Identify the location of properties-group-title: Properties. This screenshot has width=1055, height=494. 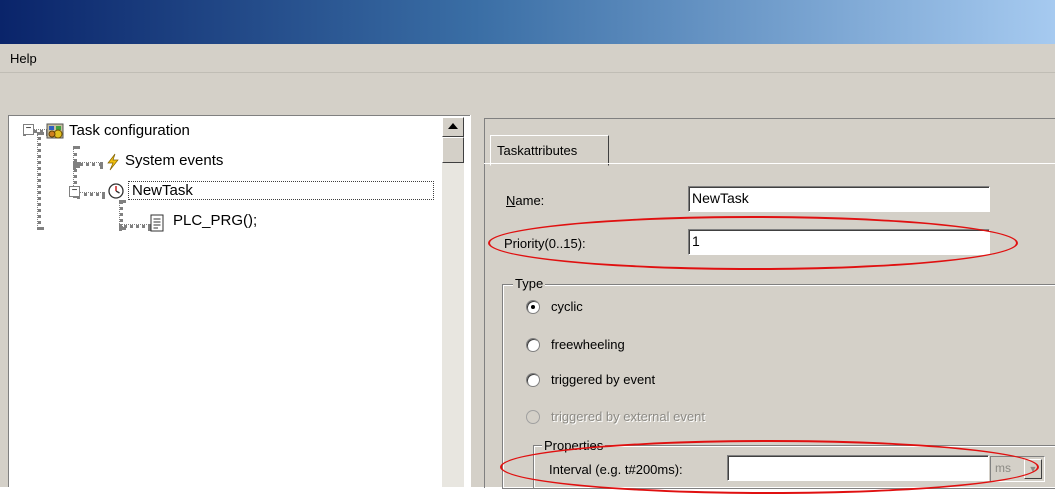
(574, 445).